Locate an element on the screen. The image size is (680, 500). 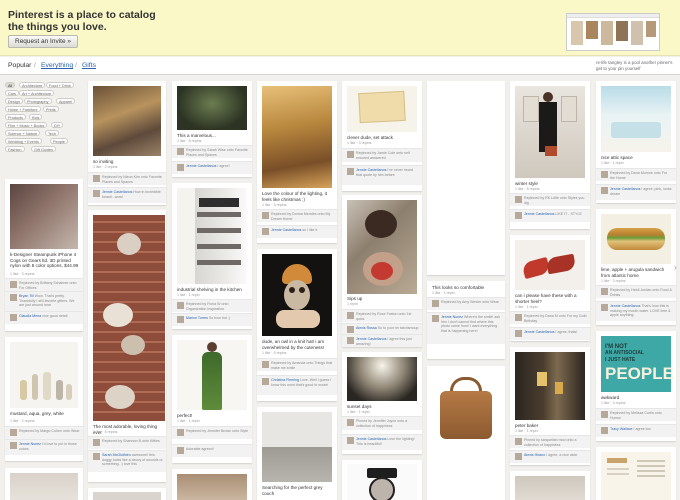
category-chip: Gift Guides is located at coordinates (43, 149).